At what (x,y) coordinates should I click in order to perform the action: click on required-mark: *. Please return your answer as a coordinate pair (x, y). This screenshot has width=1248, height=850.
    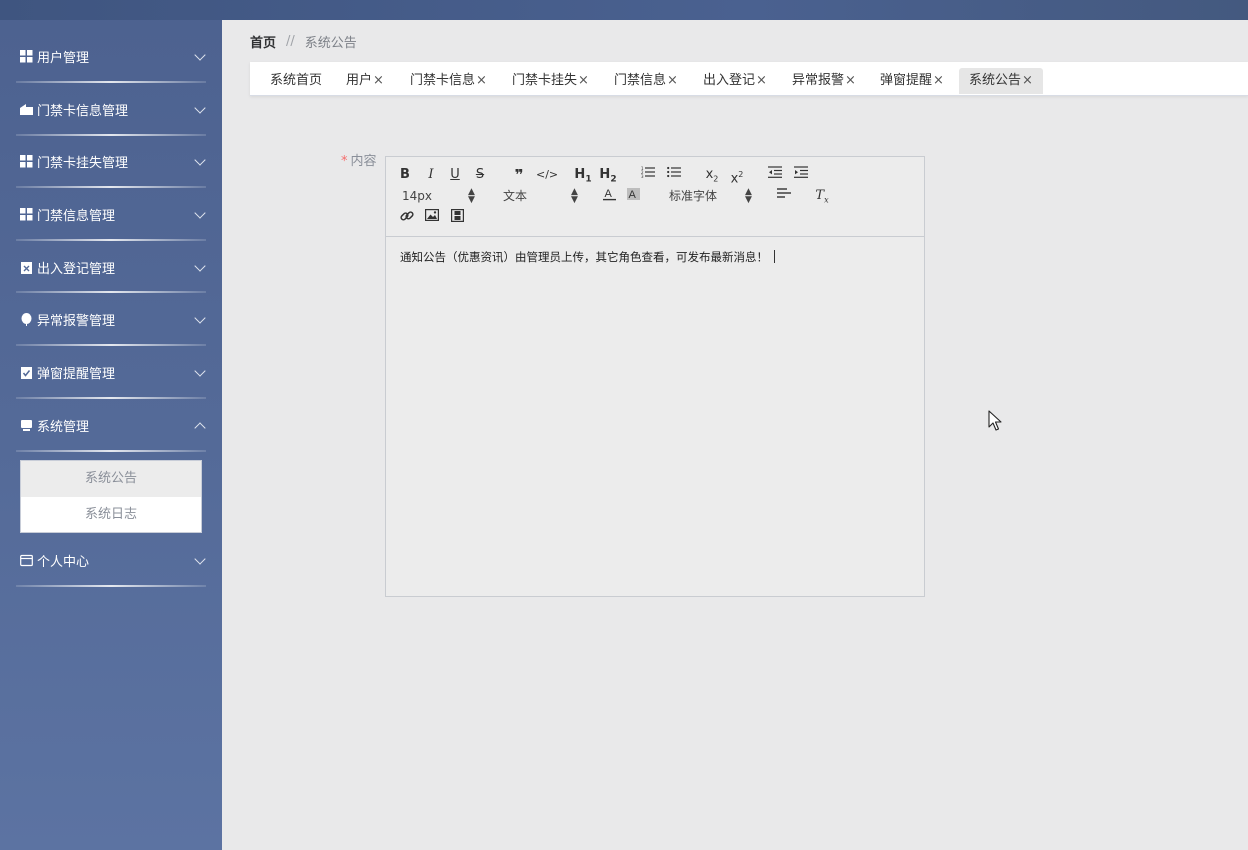
    Looking at the image, I should click on (344, 161).